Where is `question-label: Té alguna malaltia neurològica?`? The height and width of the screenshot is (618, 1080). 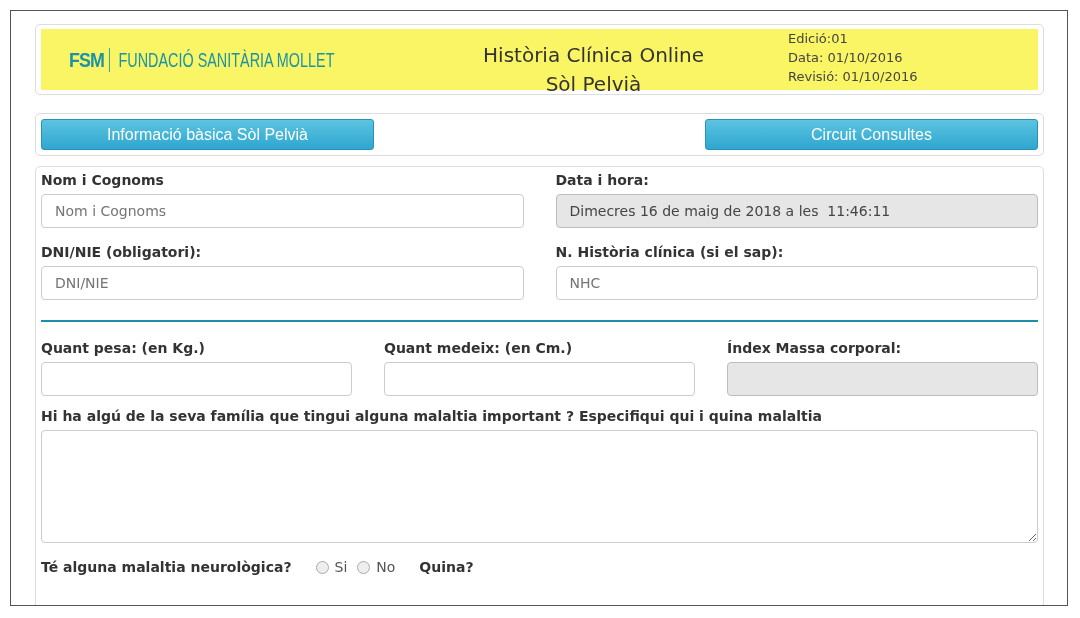 question-label: Té alguna malaltia neurològica? is located at coordinates (166, 567).